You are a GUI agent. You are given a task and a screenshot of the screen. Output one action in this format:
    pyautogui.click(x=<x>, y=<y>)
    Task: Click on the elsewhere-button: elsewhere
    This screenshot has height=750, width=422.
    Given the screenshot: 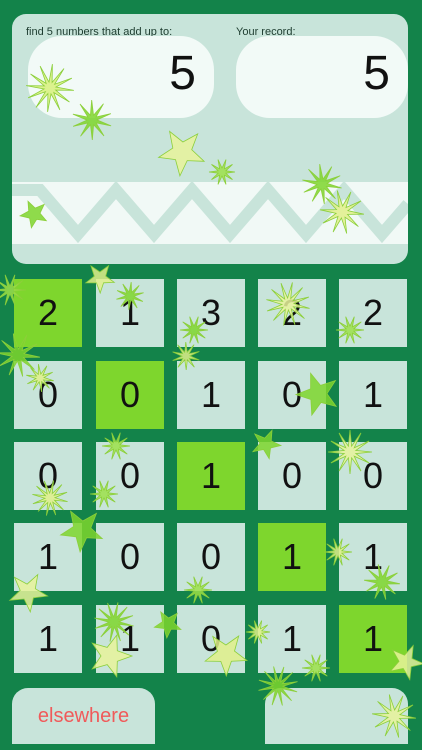 What is the action you would take?
    pyautogui.click(x=83, y=716)
    